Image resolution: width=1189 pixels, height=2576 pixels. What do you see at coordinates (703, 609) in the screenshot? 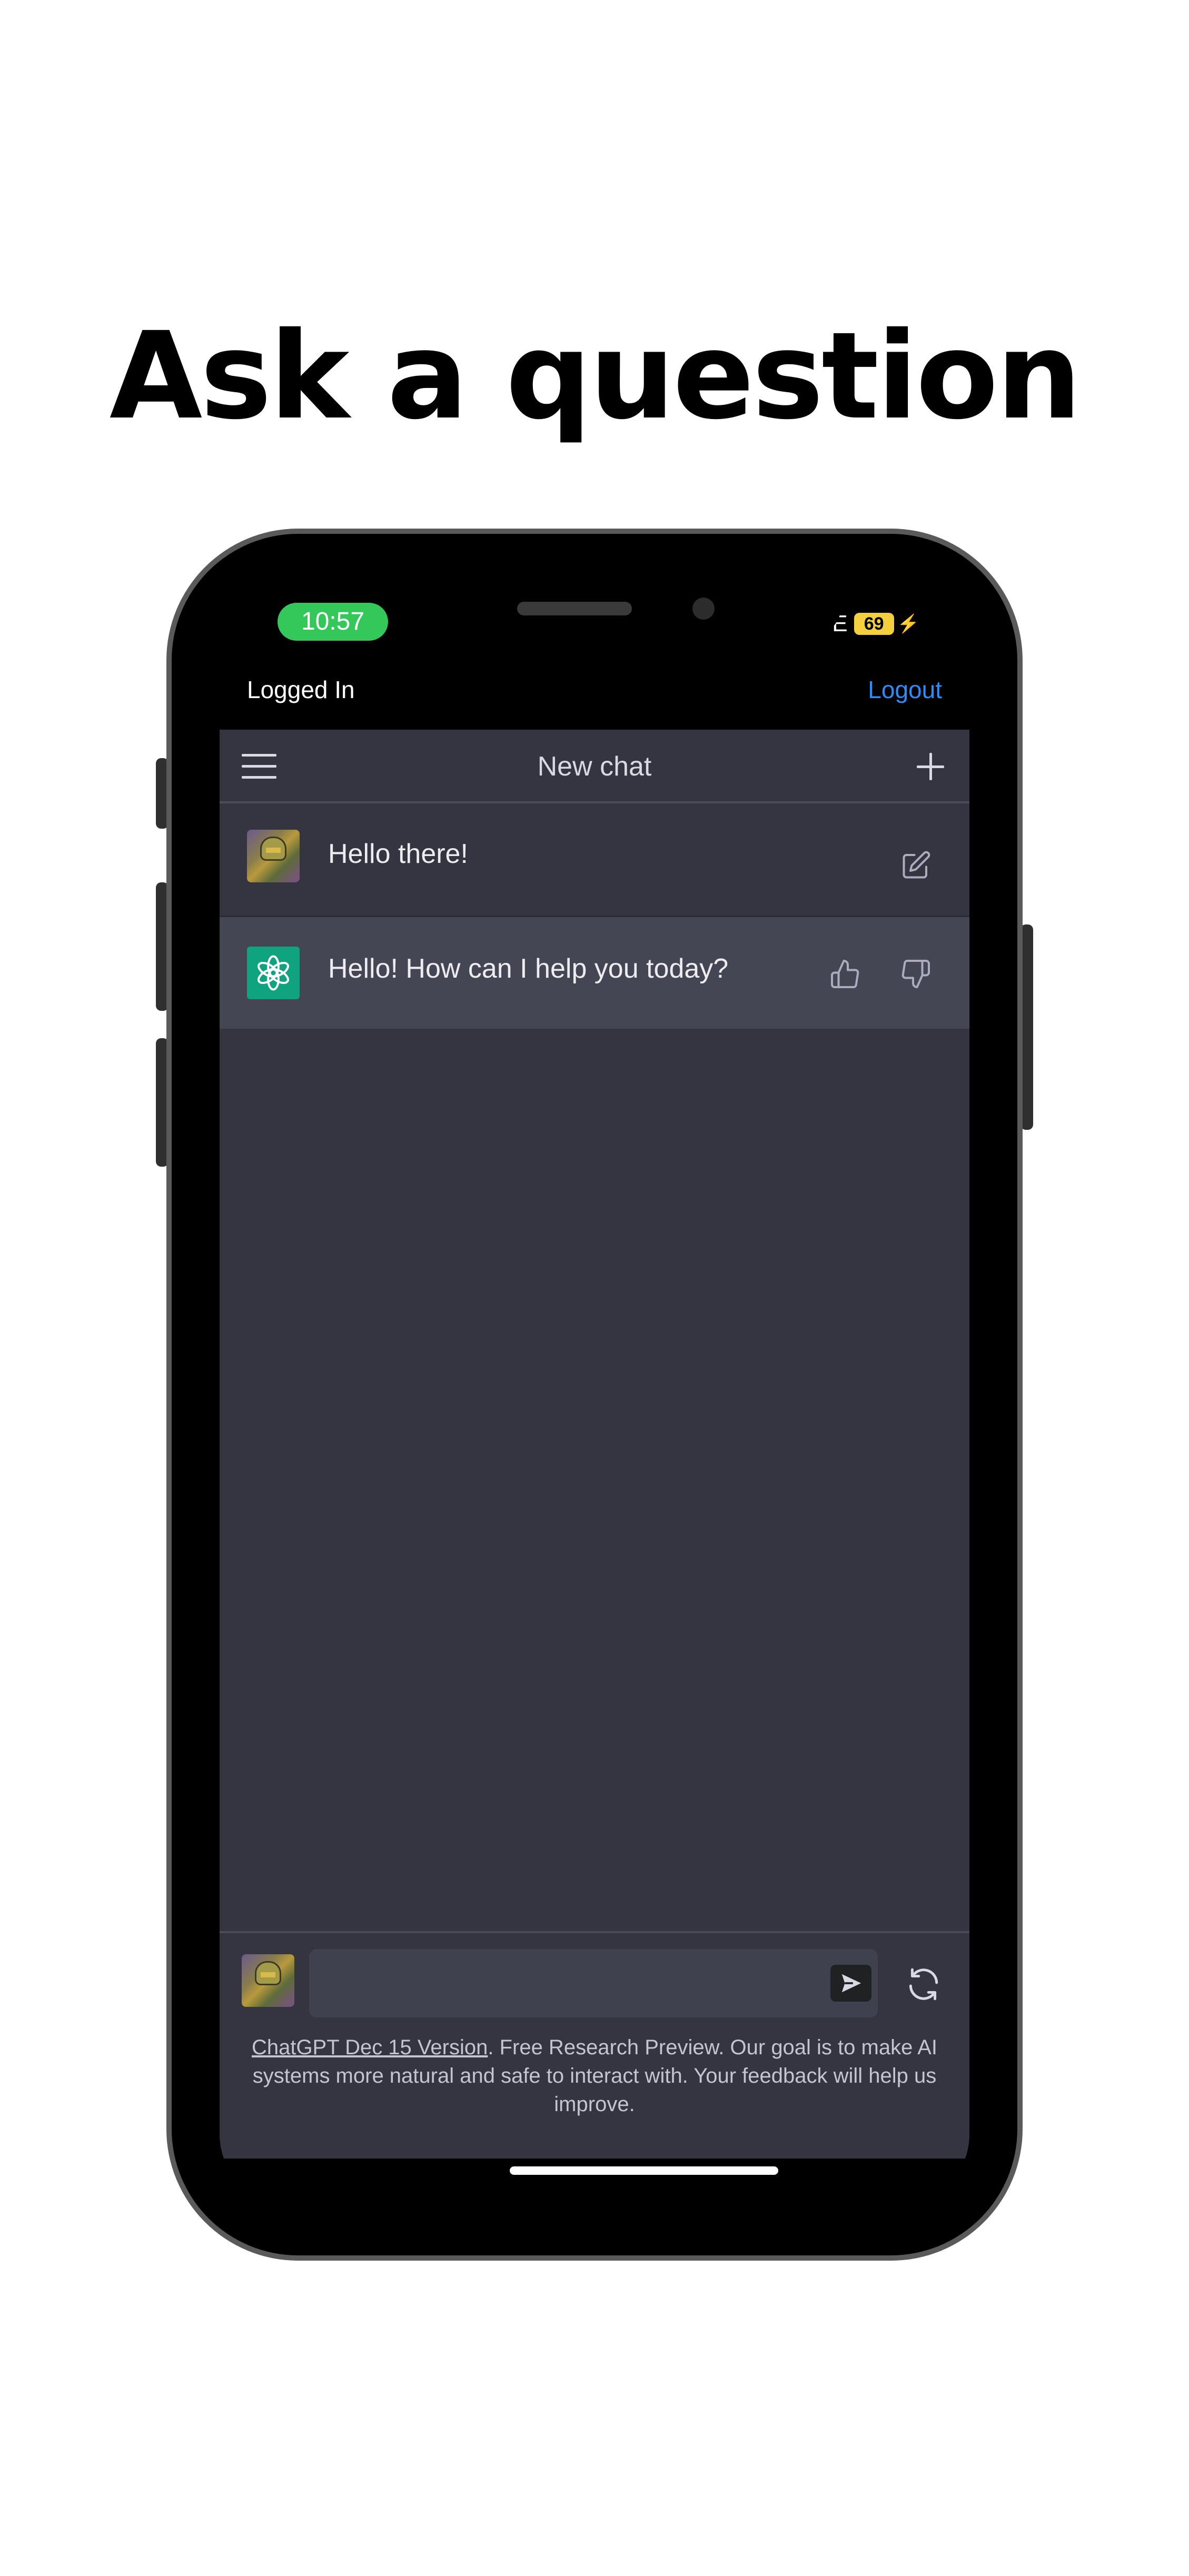
I see `front-camera` at bounding box center [703, 609].